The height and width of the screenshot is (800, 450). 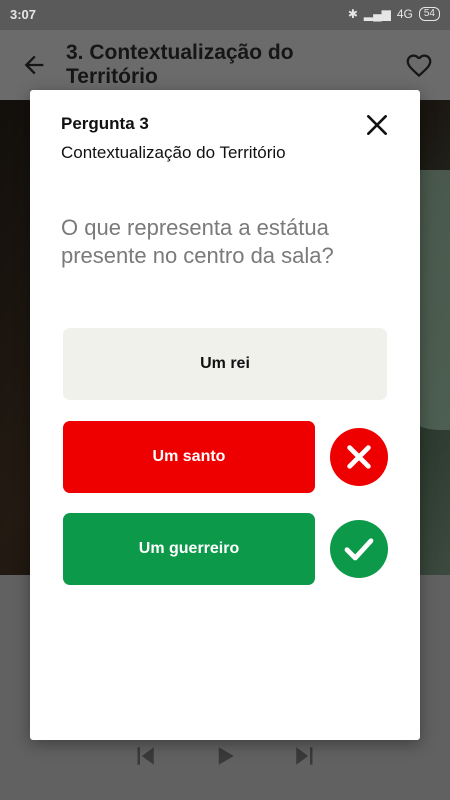 I want to click on x-icon, so click(x=359, y=457).